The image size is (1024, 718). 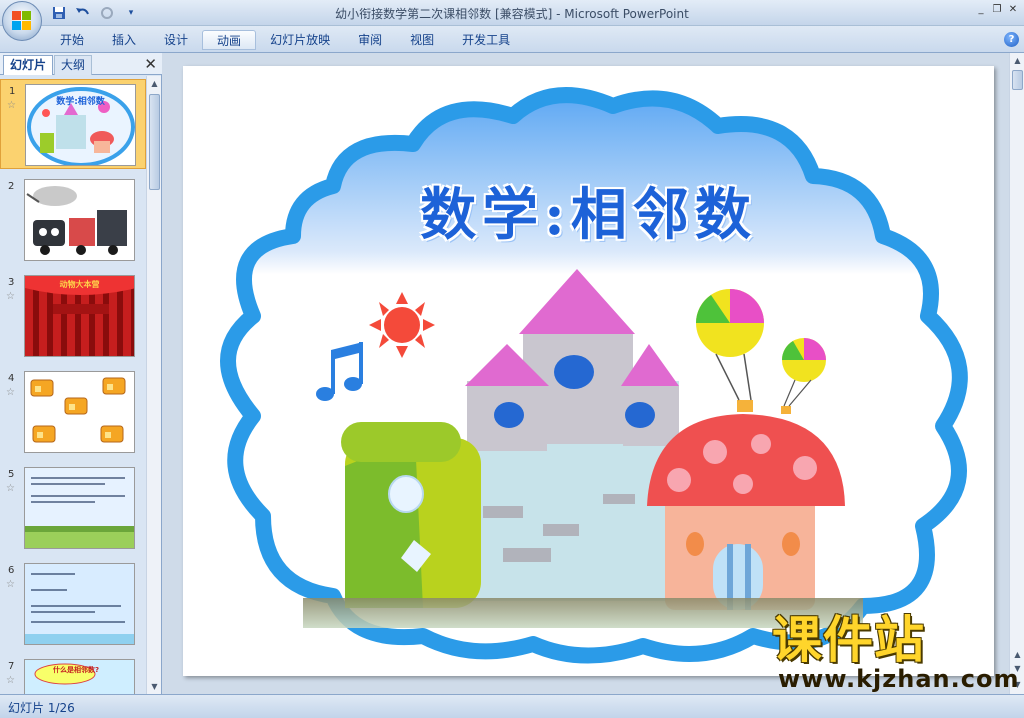 What do you see at coordinates (411, 515) in the screenshot?
I see `green-house` at bounding box center [411, 515].